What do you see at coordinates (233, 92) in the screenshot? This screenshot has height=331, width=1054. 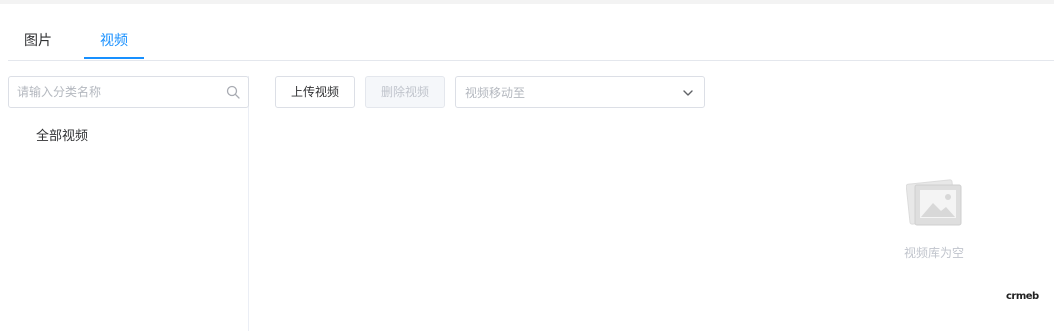 I see `search-icon` at bounding box center [233, 92].